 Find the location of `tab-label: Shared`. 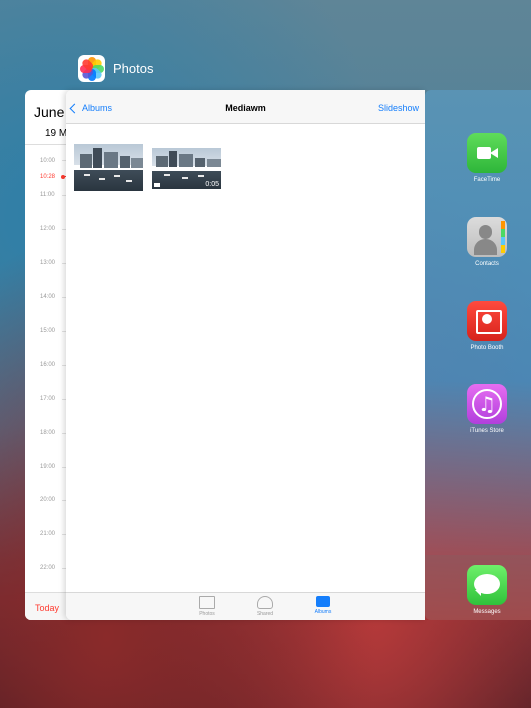

tab-label: Shared is located at coordinates (265, 614).